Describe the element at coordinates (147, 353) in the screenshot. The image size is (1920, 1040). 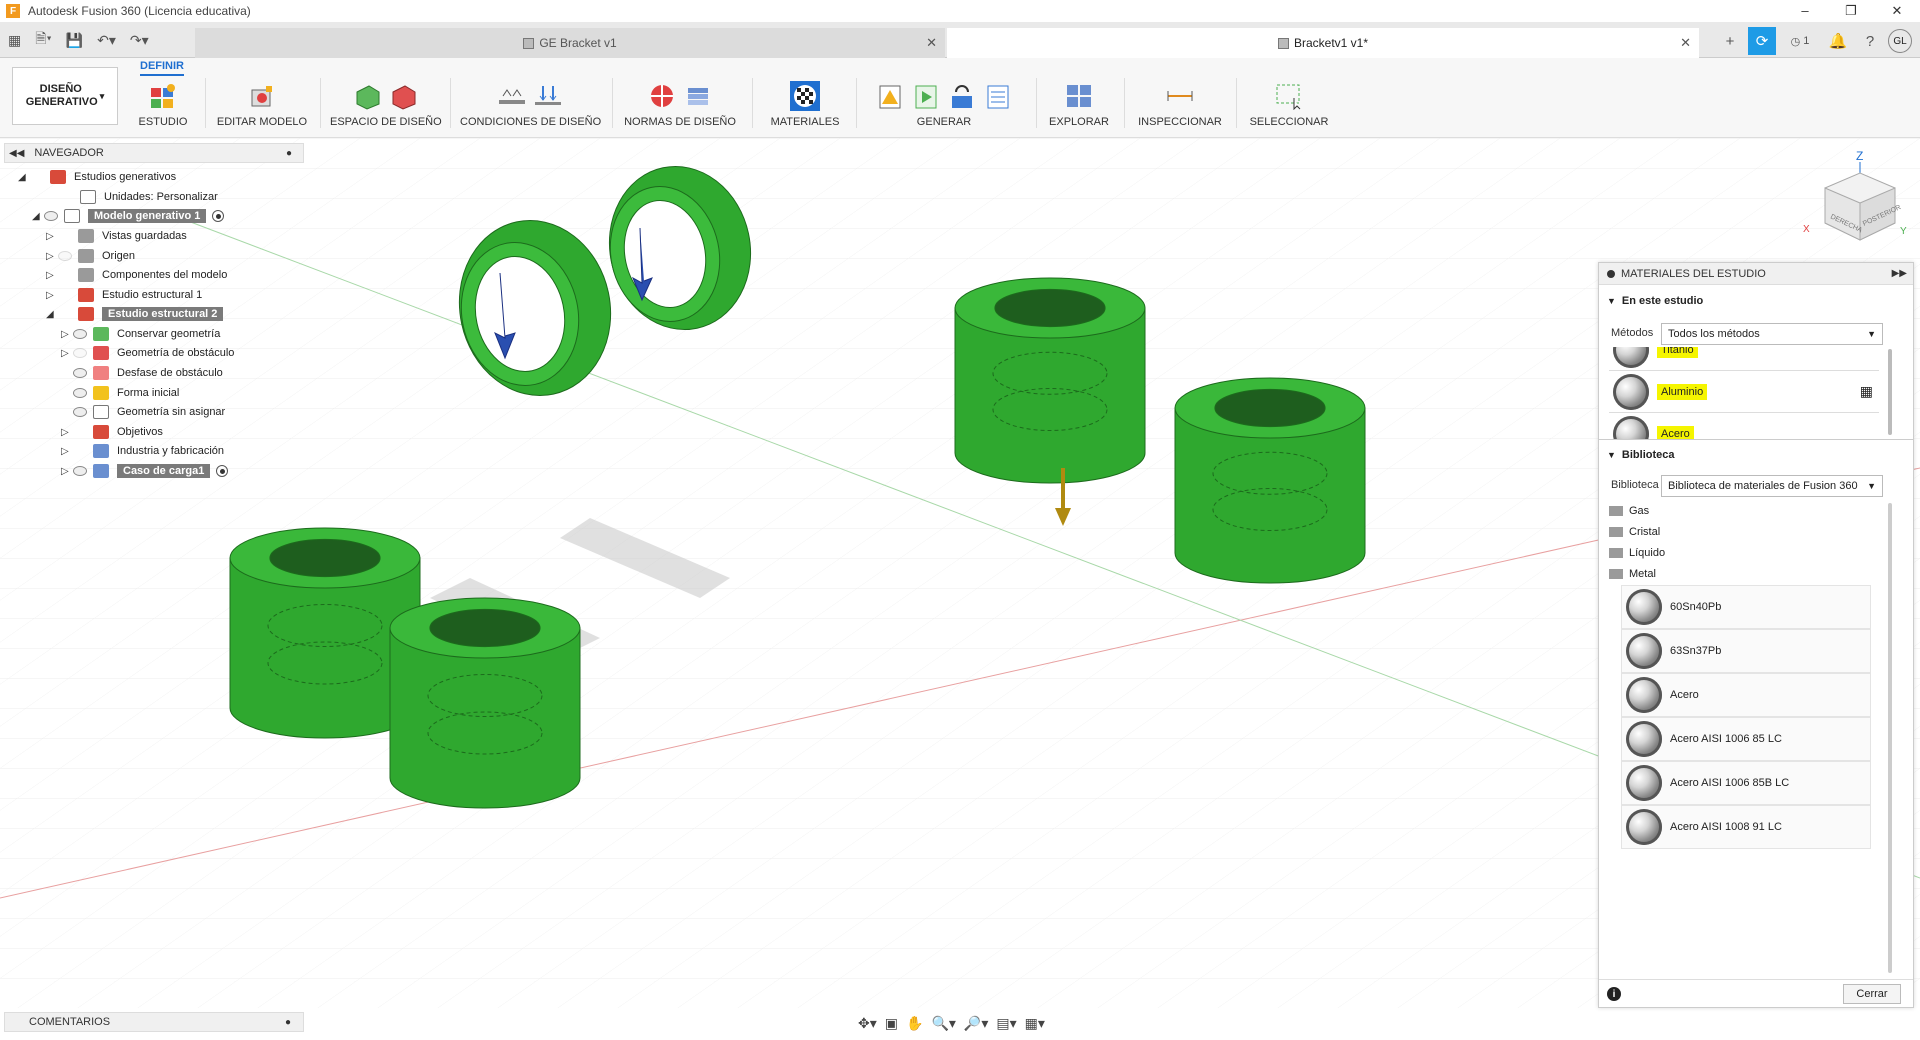
I see `tree-item: ▷ Geometría de obstáculo` at that location.